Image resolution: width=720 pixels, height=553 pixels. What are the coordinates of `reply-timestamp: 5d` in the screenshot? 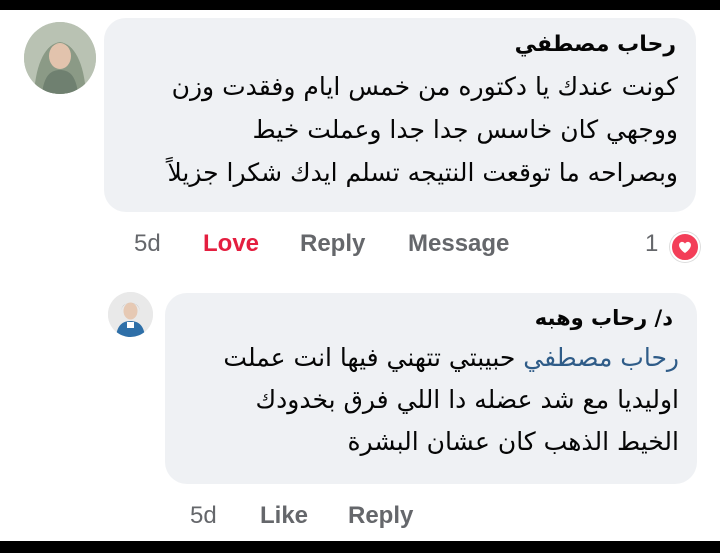 It's located at (203, 516).